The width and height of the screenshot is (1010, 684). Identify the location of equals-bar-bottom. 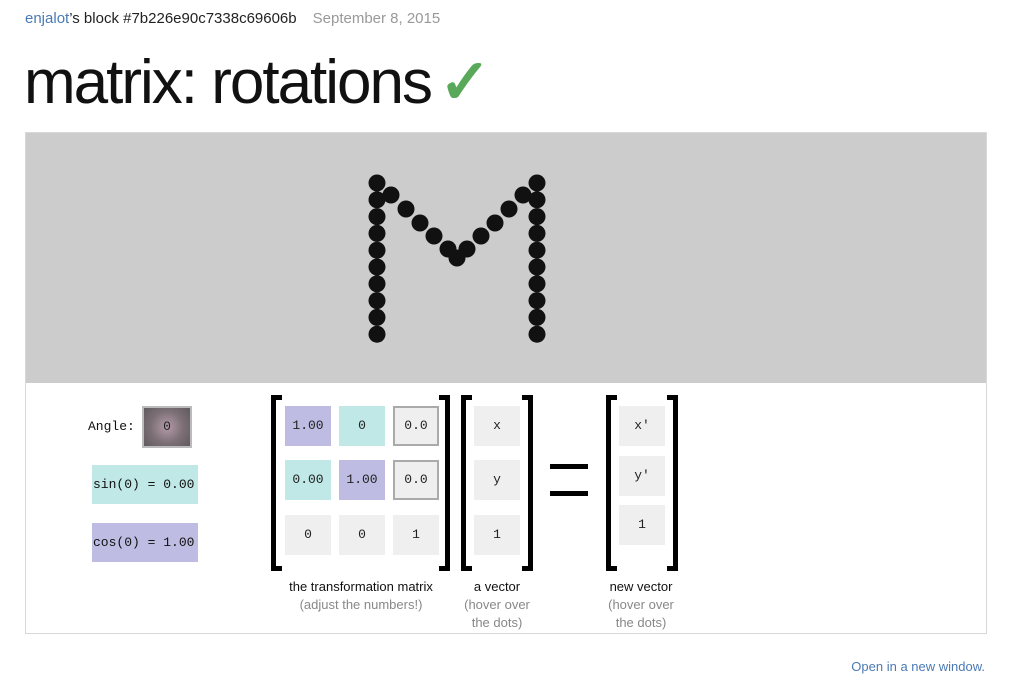
(569, 493).